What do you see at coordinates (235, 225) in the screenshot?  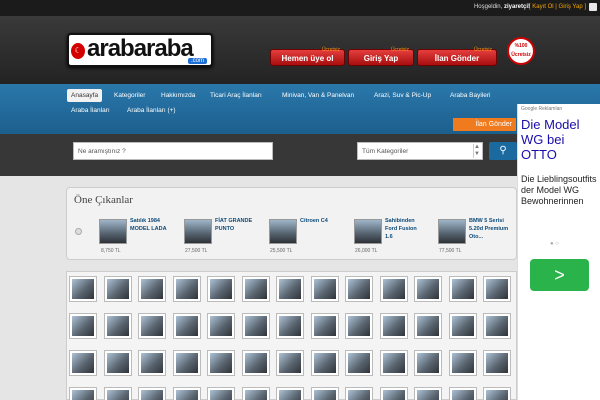 I see `featured-car-name: FİAT GRANDE PUNTO` at bounding box center [235, 225].